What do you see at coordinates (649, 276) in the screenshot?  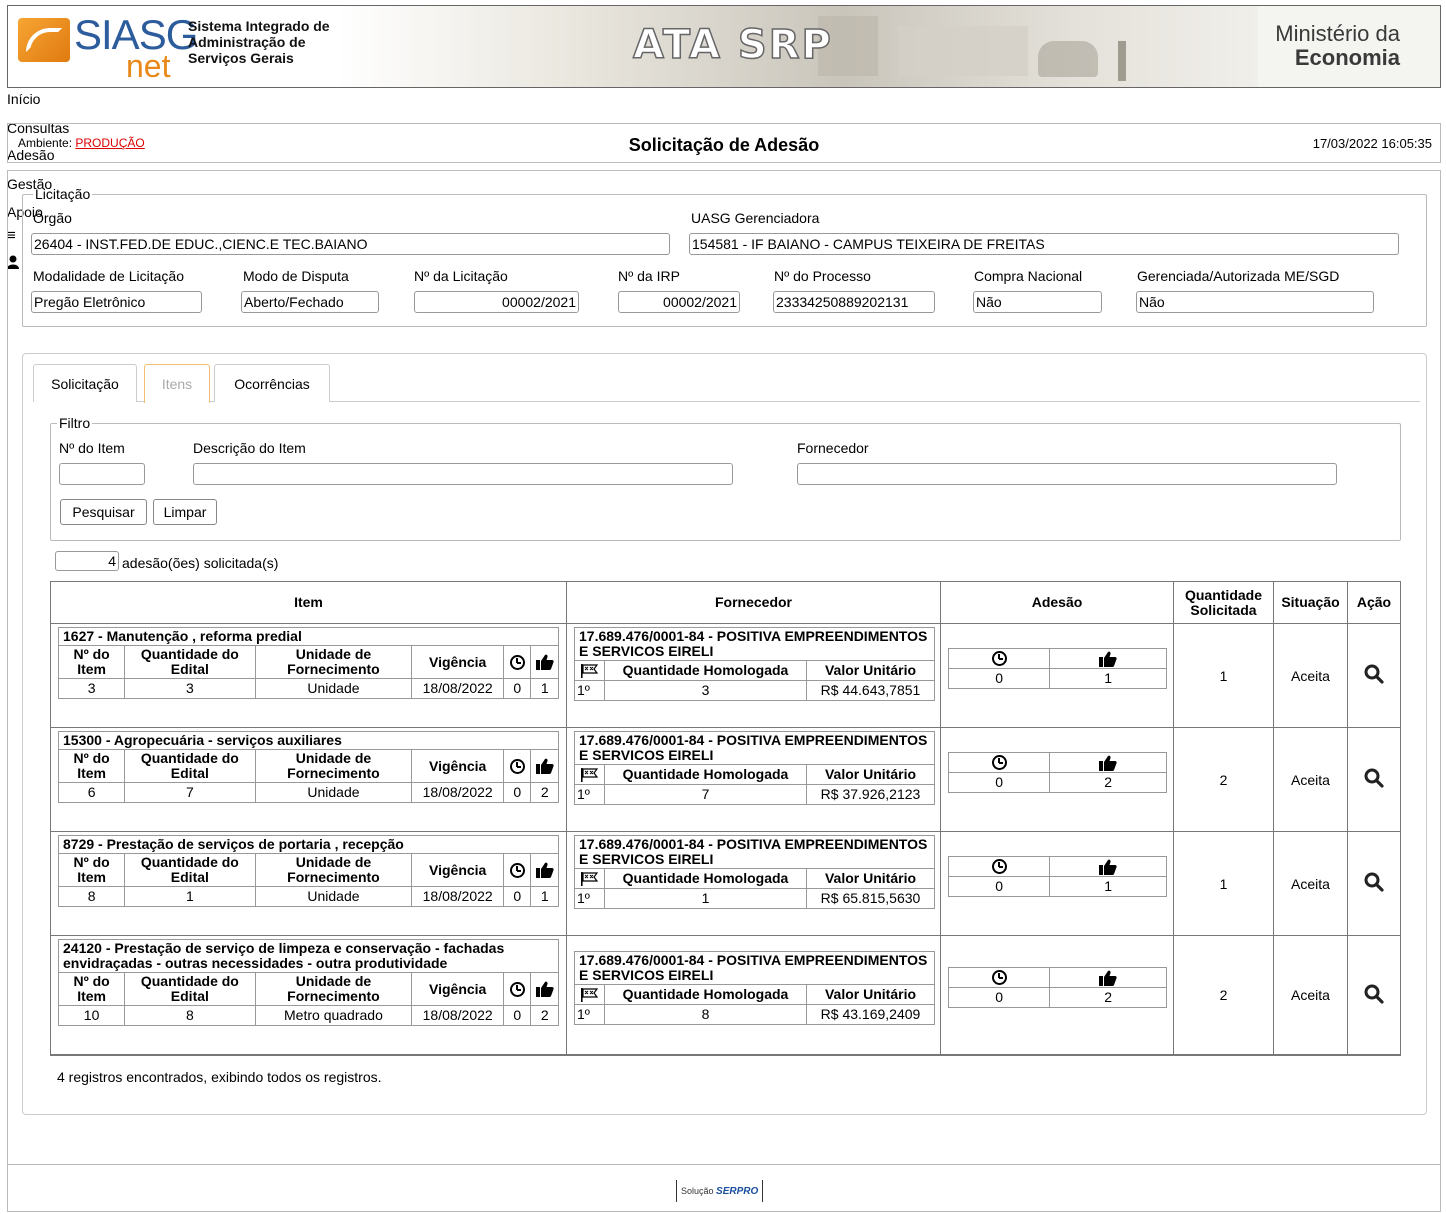 I see `irp-label: Nº da IRP` at bounding box center [649, 276].